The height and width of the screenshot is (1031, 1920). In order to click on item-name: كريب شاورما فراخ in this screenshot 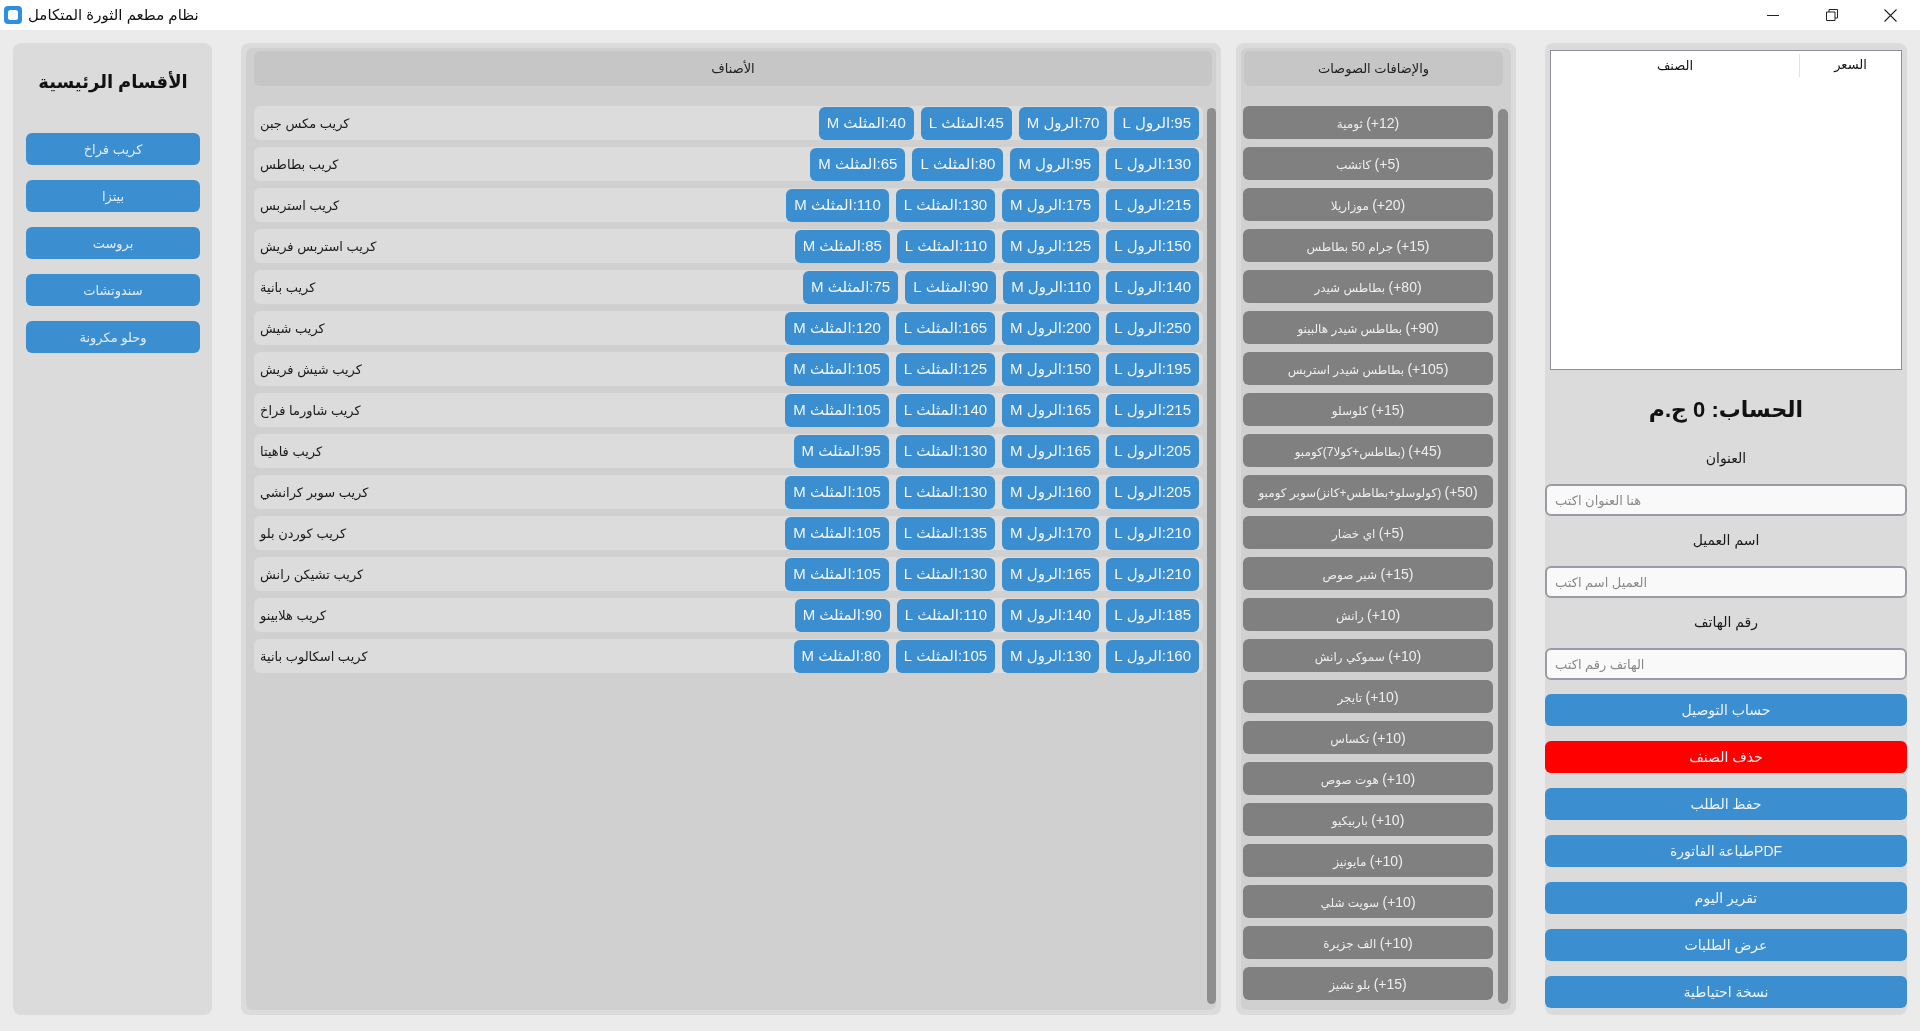, I will do `click(310, 410)`.